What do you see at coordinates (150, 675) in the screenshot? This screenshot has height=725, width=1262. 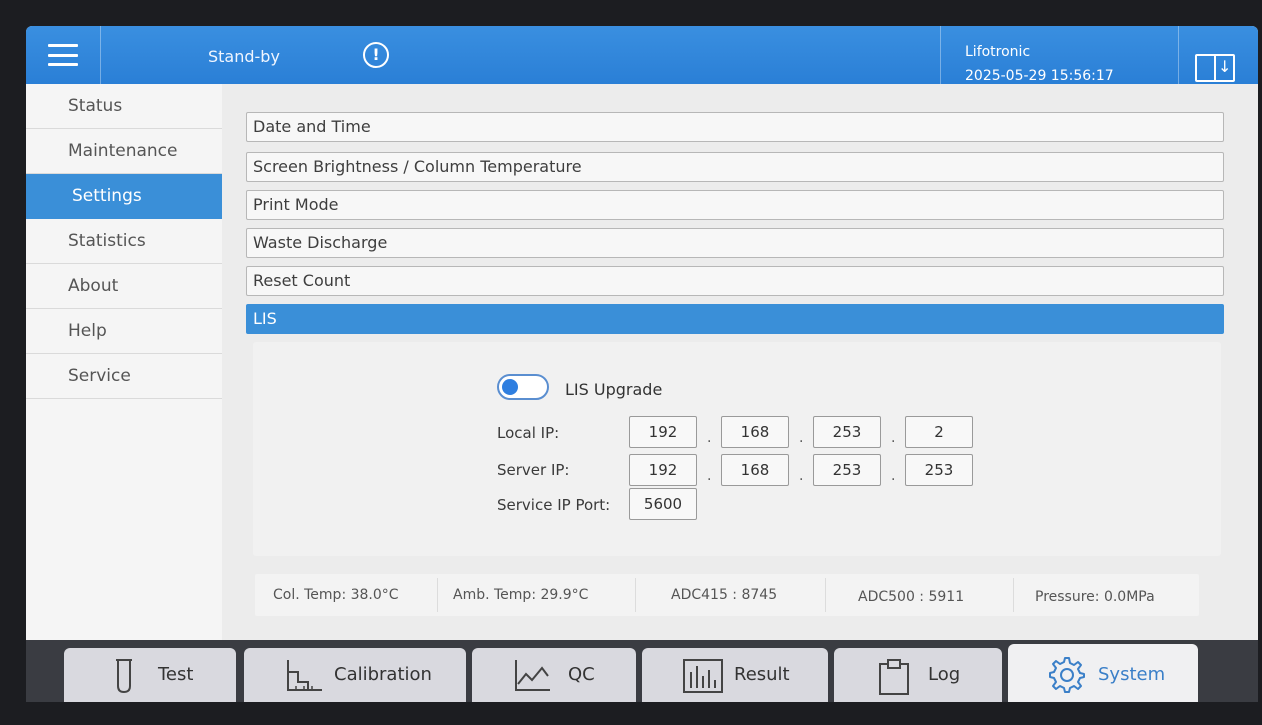 I see `tab-test: Test` at bounding box center [150, 675].